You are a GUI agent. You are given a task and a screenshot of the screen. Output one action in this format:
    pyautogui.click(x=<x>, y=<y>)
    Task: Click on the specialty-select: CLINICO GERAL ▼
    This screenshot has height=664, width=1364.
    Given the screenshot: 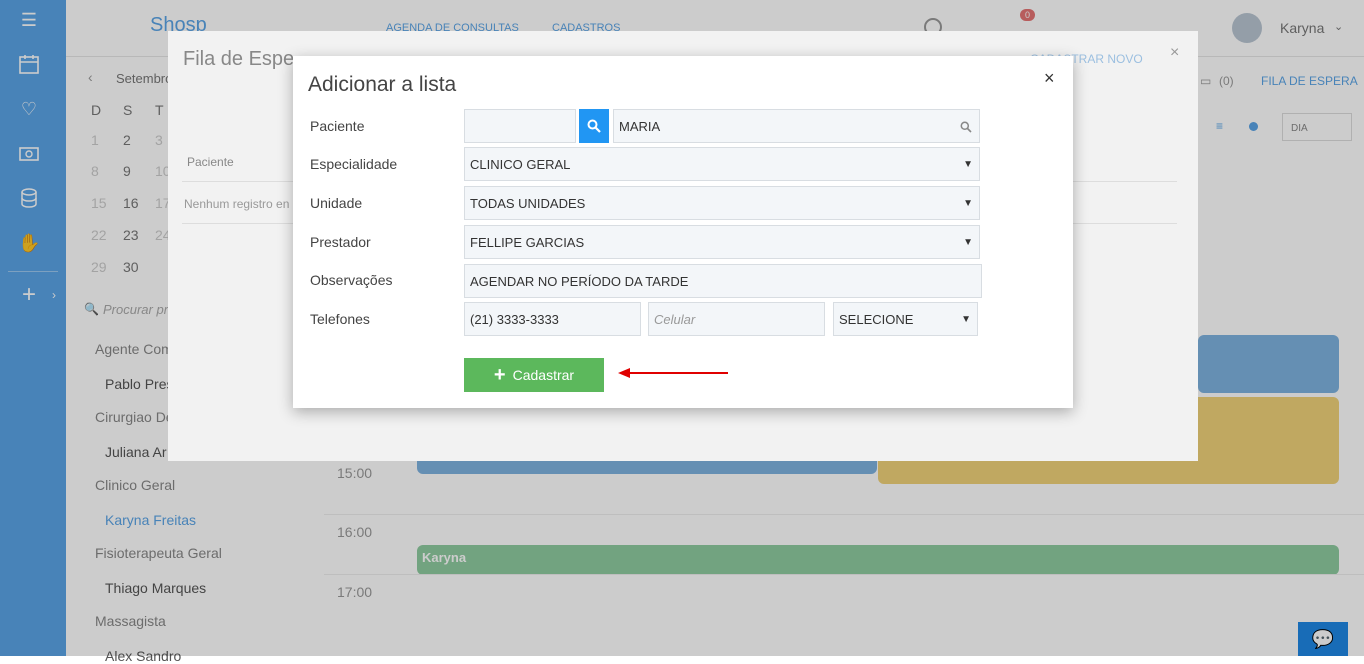 What is the action you would take?
    pyautogui.click(x=722, y=164)
    